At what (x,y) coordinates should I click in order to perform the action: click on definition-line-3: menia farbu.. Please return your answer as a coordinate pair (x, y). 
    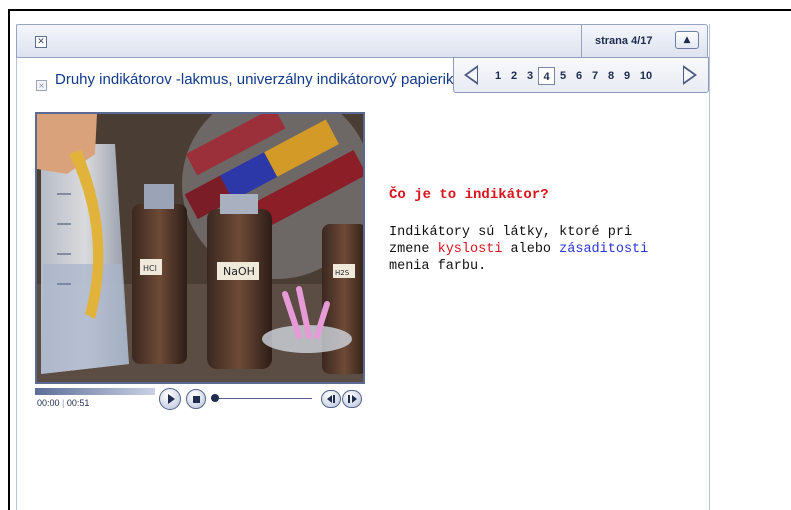
    Looking at the image, I should click on (438, 266).